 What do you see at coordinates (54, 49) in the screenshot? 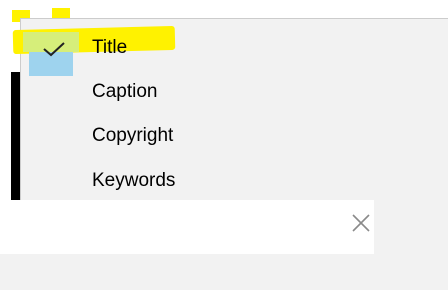
I see `check-icon` at bounding box center [54, 49].